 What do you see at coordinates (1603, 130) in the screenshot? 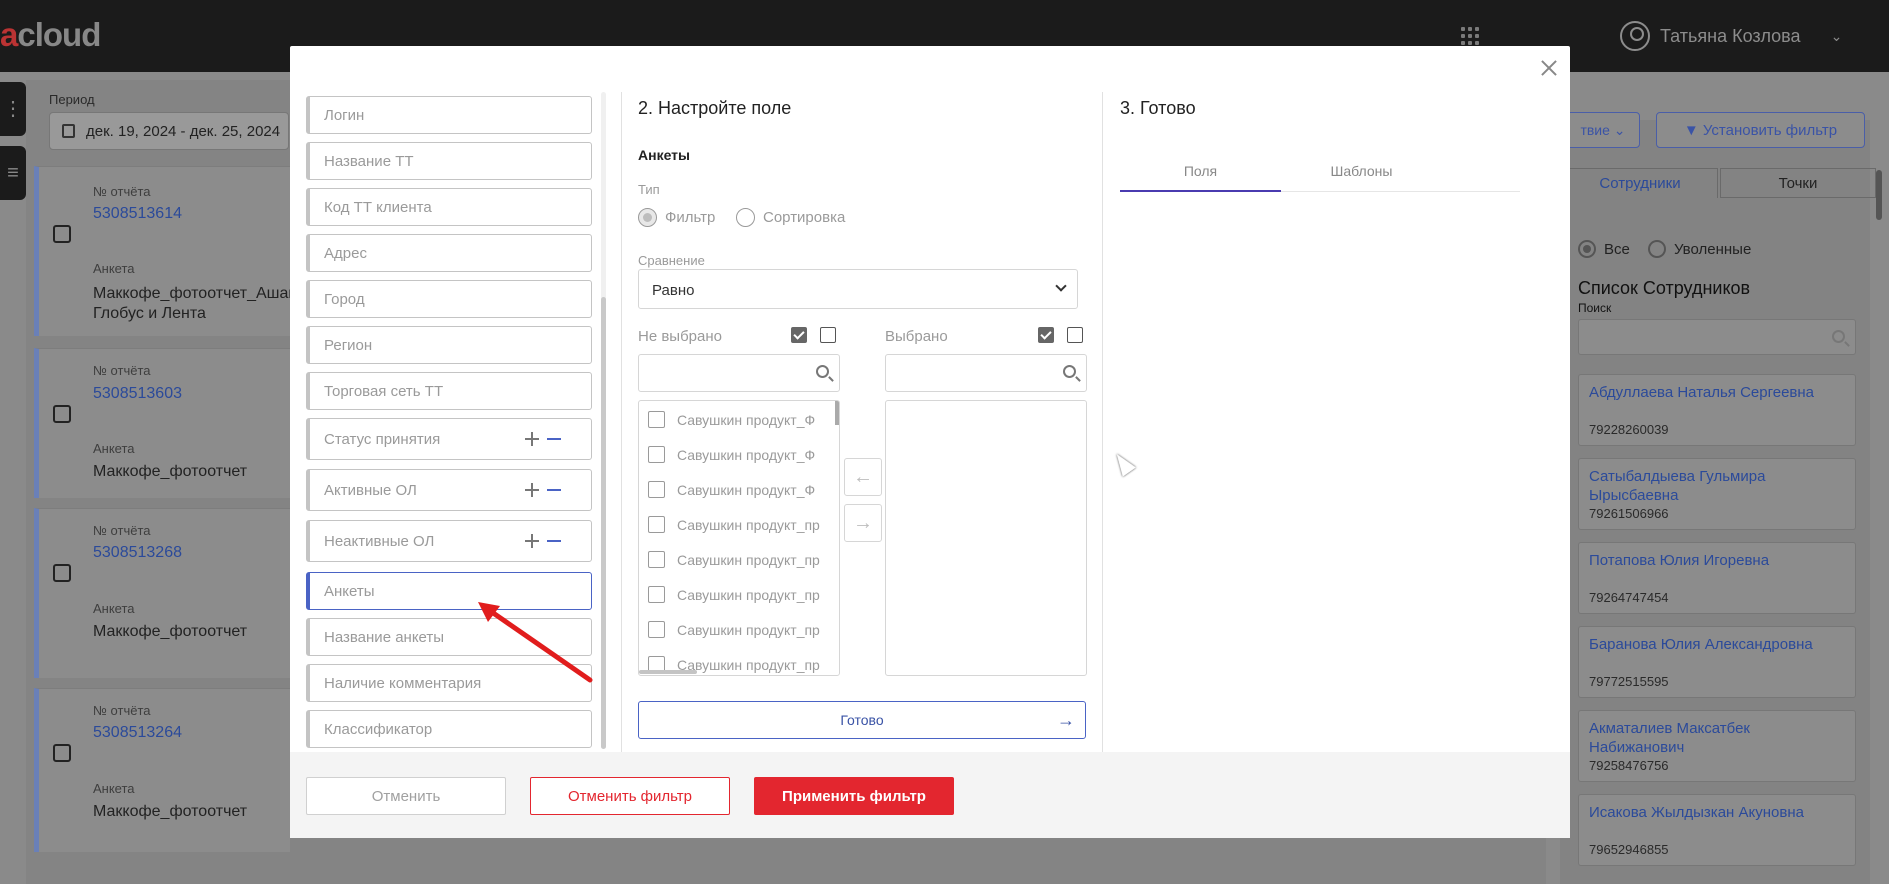
I see `action-dropdown: твие ⌄` at bounding box center [1603, 130].